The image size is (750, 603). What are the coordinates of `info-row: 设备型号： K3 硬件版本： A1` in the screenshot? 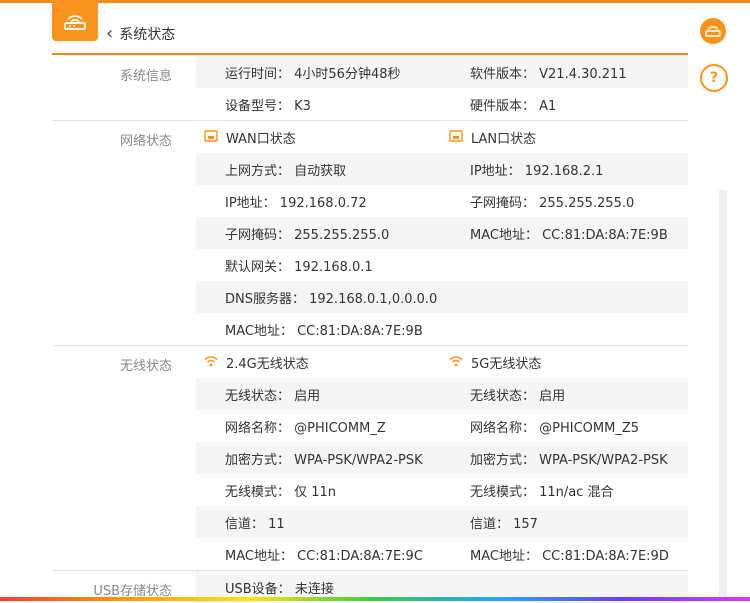 It's located at (442, 104).